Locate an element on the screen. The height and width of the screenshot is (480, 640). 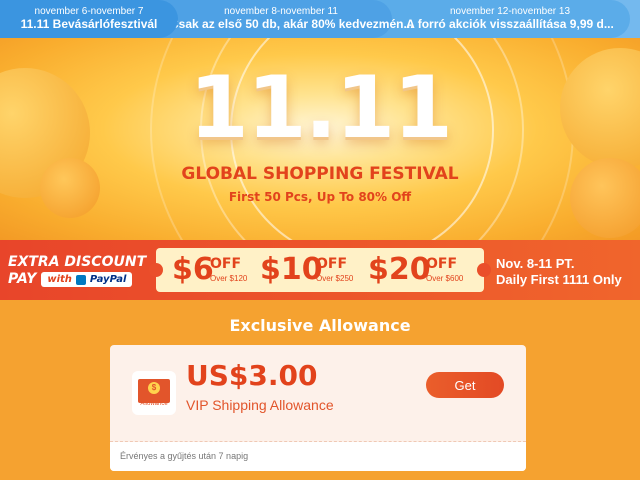
coupon-threshold: Over $120 is located at coordinates (229, 278).